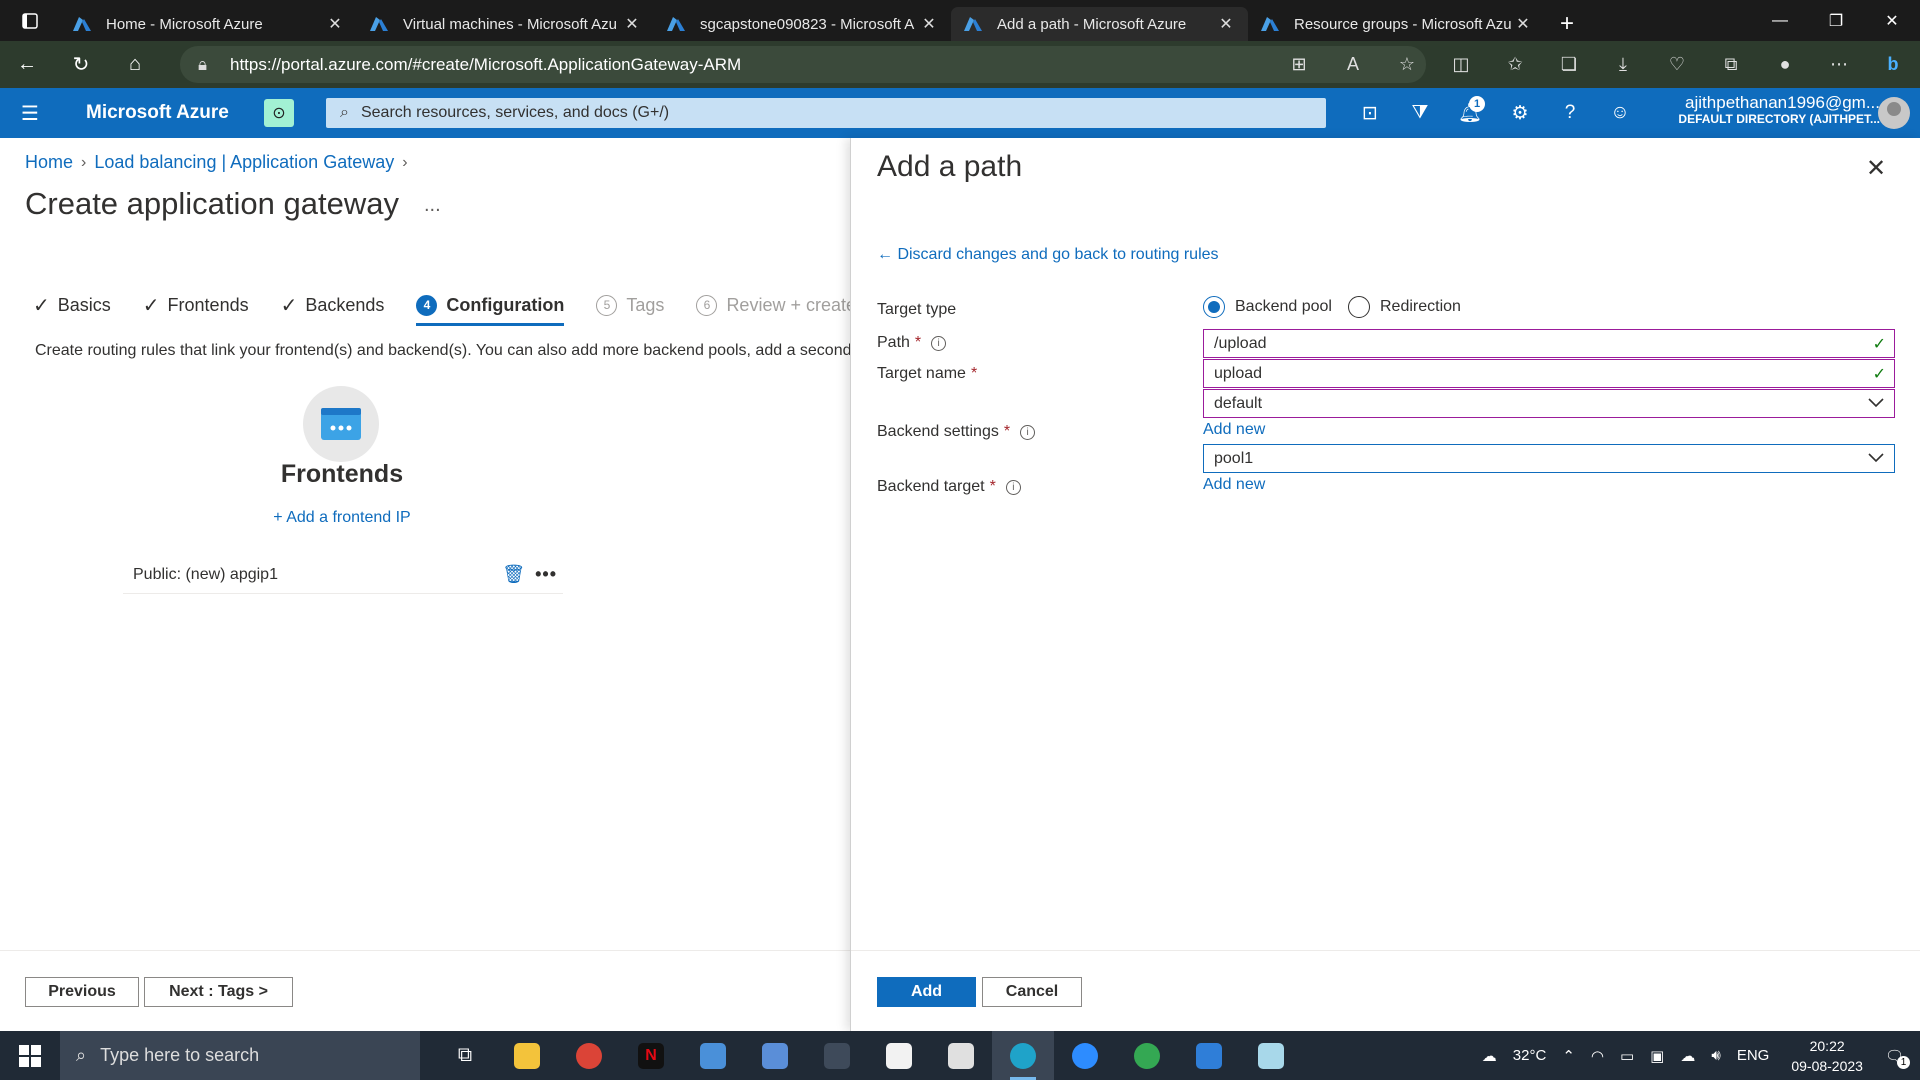 The height and width of the screenshot is (1080, 1920). Describe the element at coordinates (30, 1055) in the screenshot. I see `windows-start-icon` at that location.